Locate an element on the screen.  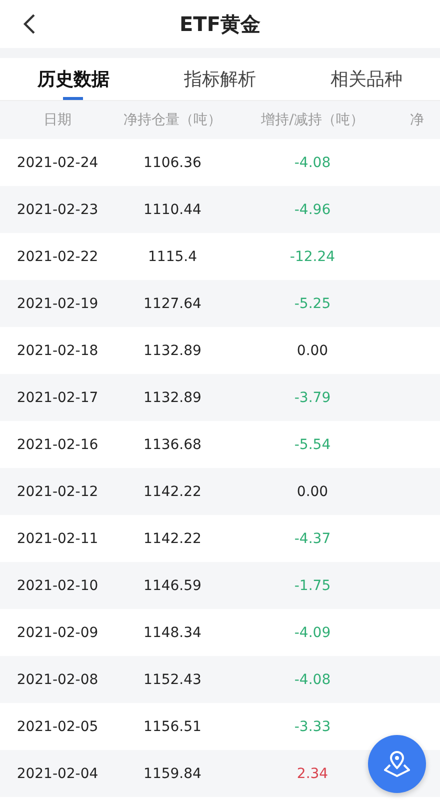
table-cell-text: -4.96 is located at coordinates (312, 210).